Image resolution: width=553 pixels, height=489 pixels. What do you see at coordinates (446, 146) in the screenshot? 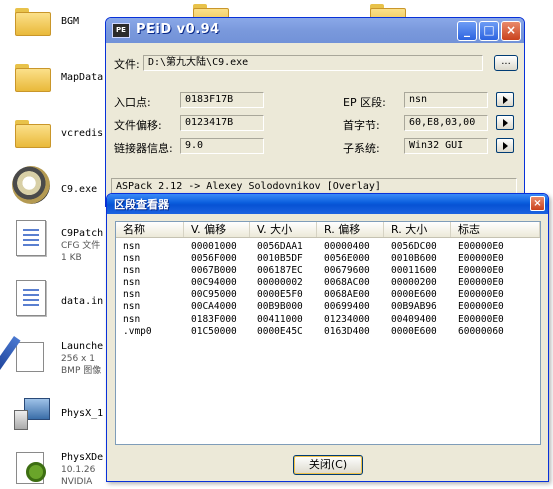
I see `subsystem-field: Win32 GUI` at bounding box center [446, 146].